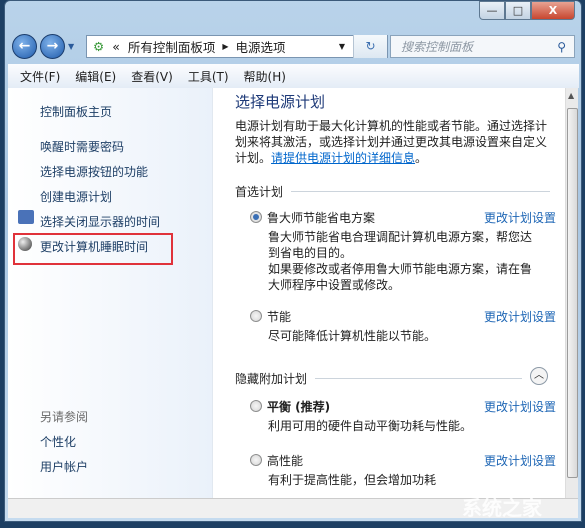 This screenshot has width=585, height=528. What do you see at coordinates (502, 508) in the screenshot?
I see `watermark-logo: 系统之家` at bounding box center [502, 508].